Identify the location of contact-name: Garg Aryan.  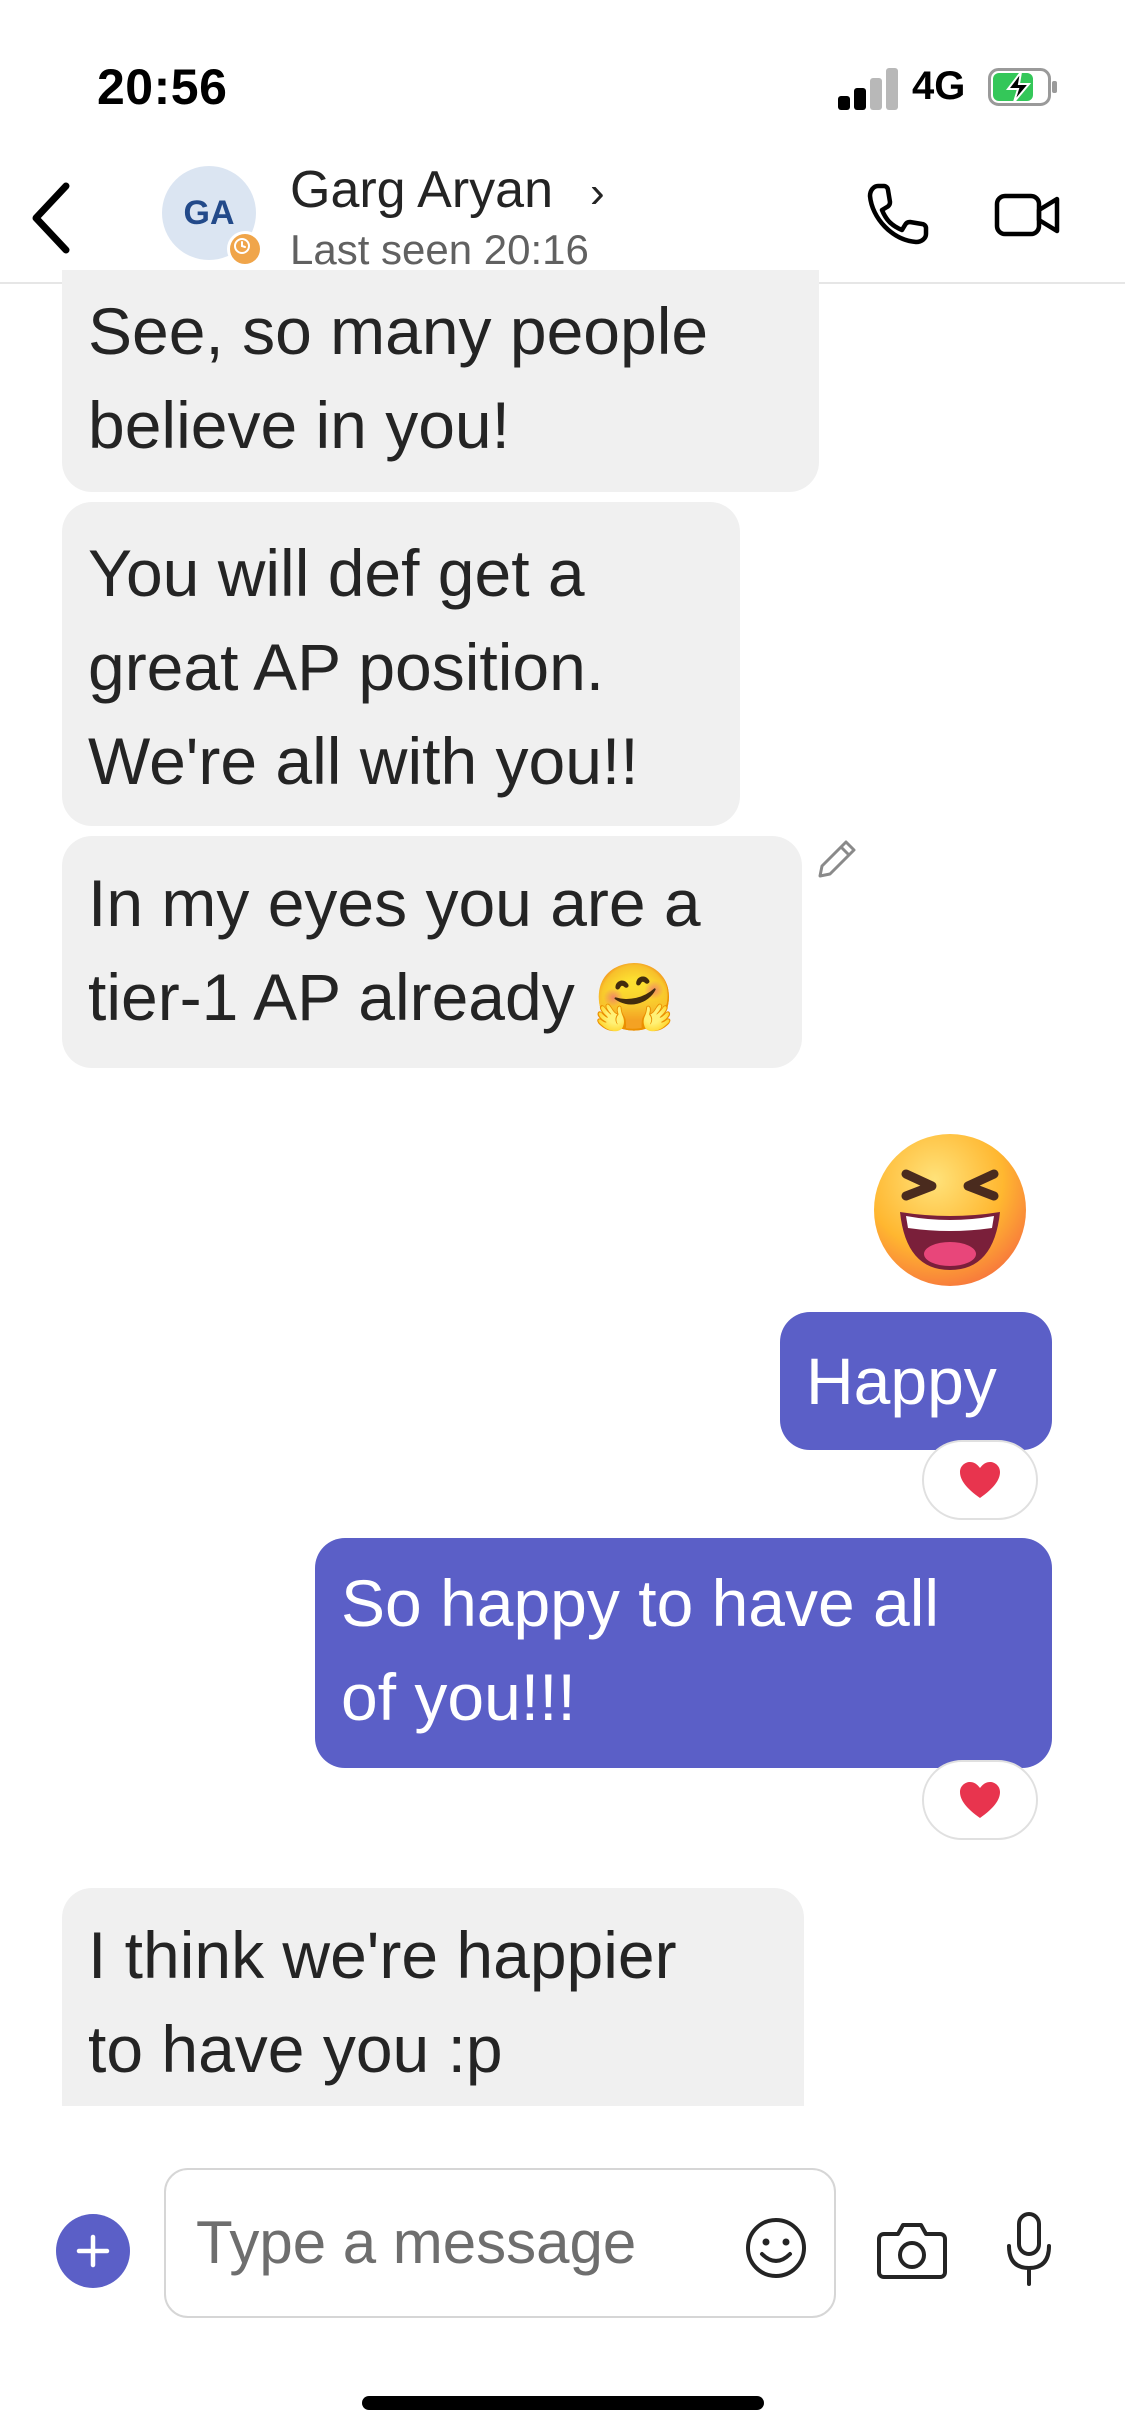
(421, 190).